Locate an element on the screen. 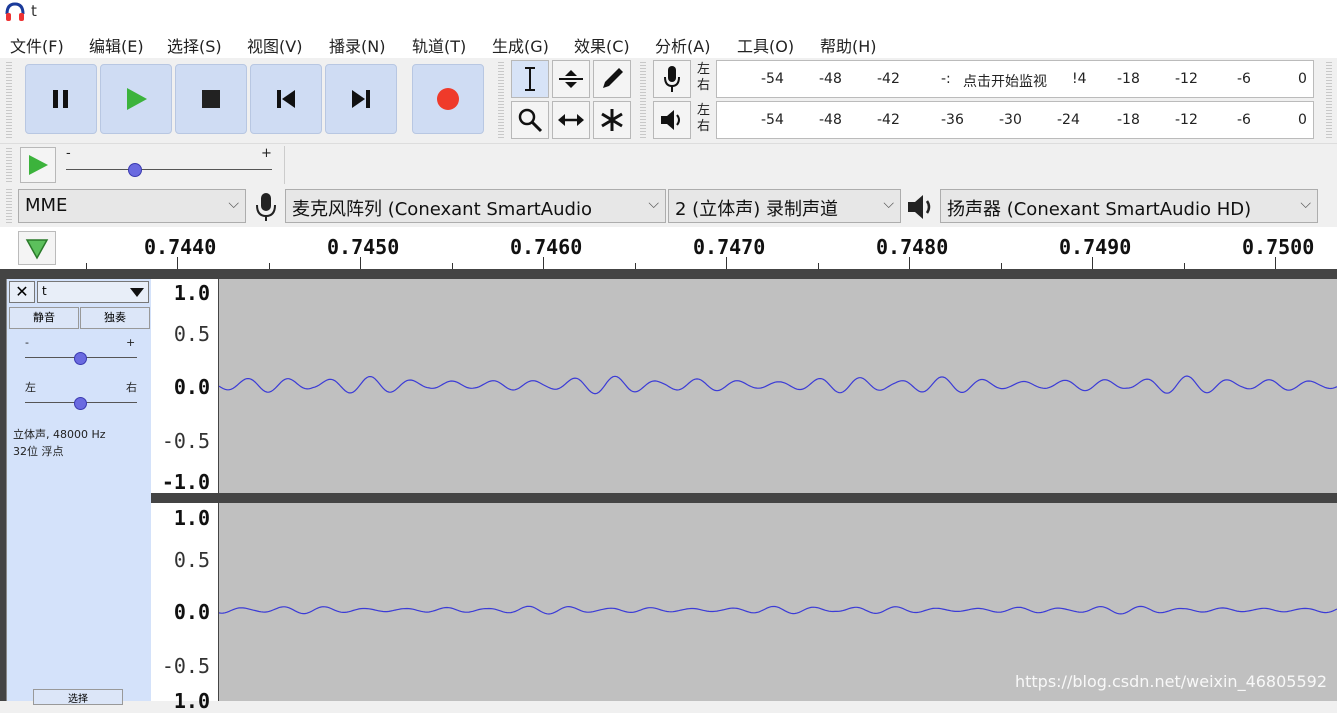 The image size is (1337, 713). scale-label: 0.5 is located at coordinates (191, 560).